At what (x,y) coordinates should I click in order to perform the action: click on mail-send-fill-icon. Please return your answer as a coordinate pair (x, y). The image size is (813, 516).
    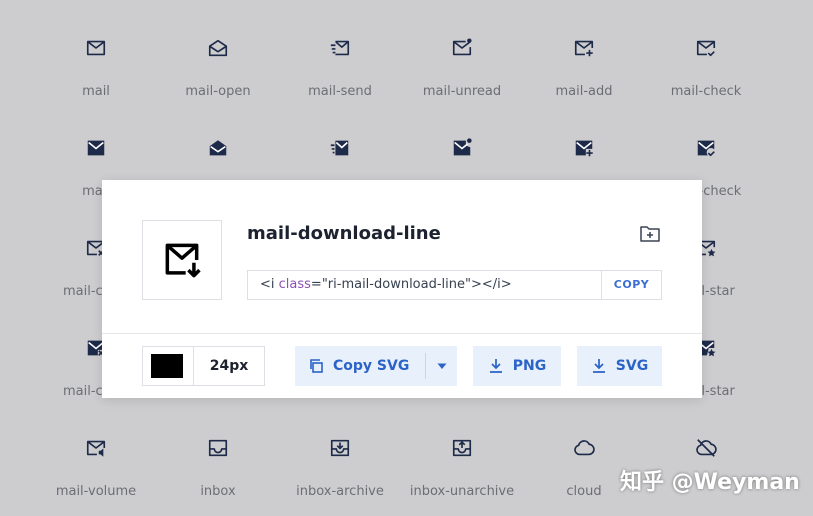
    Looking at the image, I should click on (340, 148).